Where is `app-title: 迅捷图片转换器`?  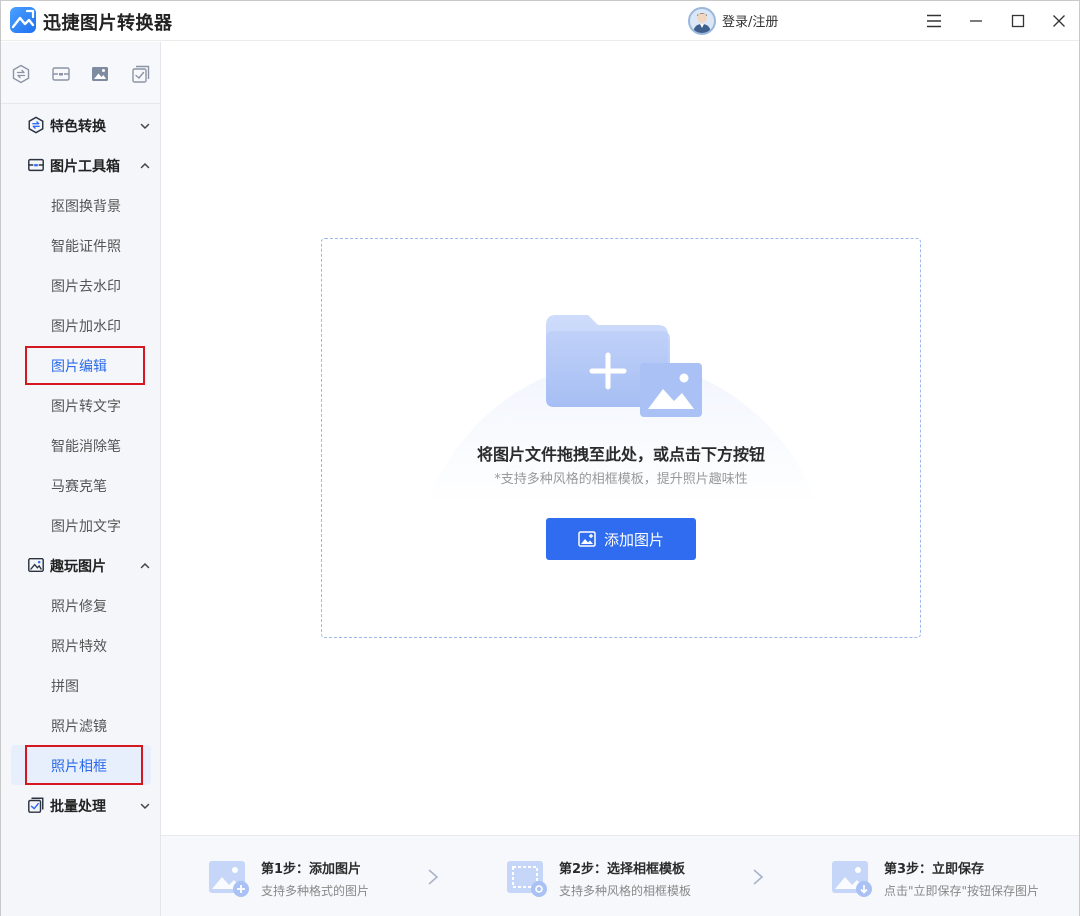
app-title: 迅捷图片转换器 is located at coordinates (108, 23).